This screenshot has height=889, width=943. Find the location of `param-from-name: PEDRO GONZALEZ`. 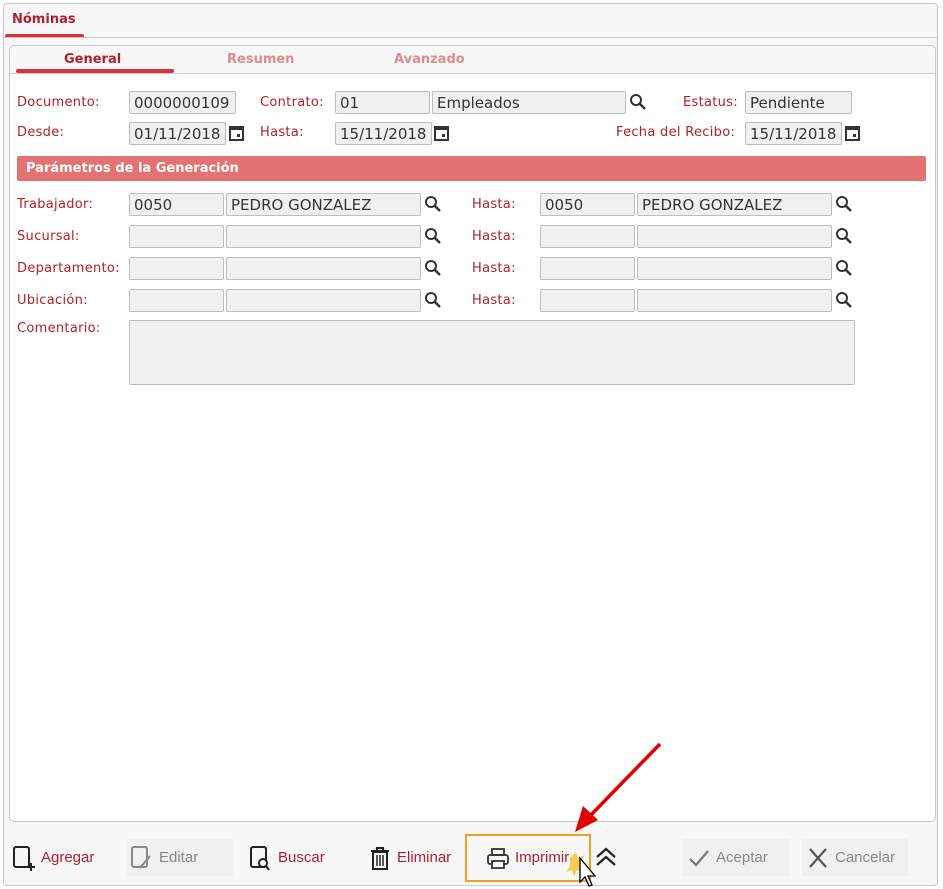

param-from-name: PEDRO GONZALEZ is located at coordinates (323, 204).